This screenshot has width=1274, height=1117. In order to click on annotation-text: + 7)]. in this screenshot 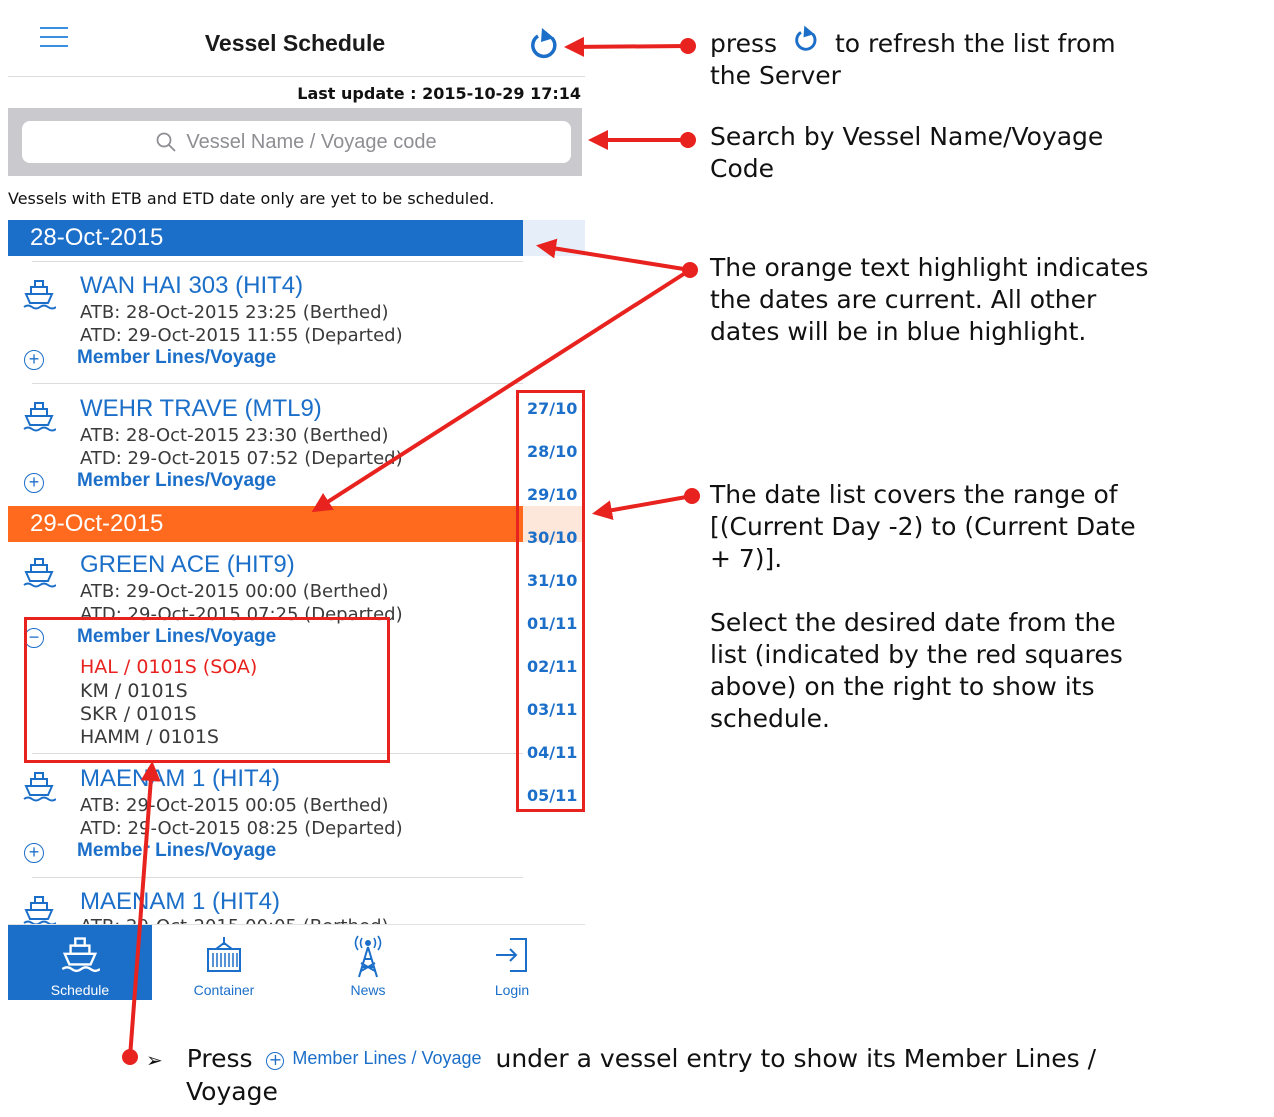, I will do `click(746, 558)`.